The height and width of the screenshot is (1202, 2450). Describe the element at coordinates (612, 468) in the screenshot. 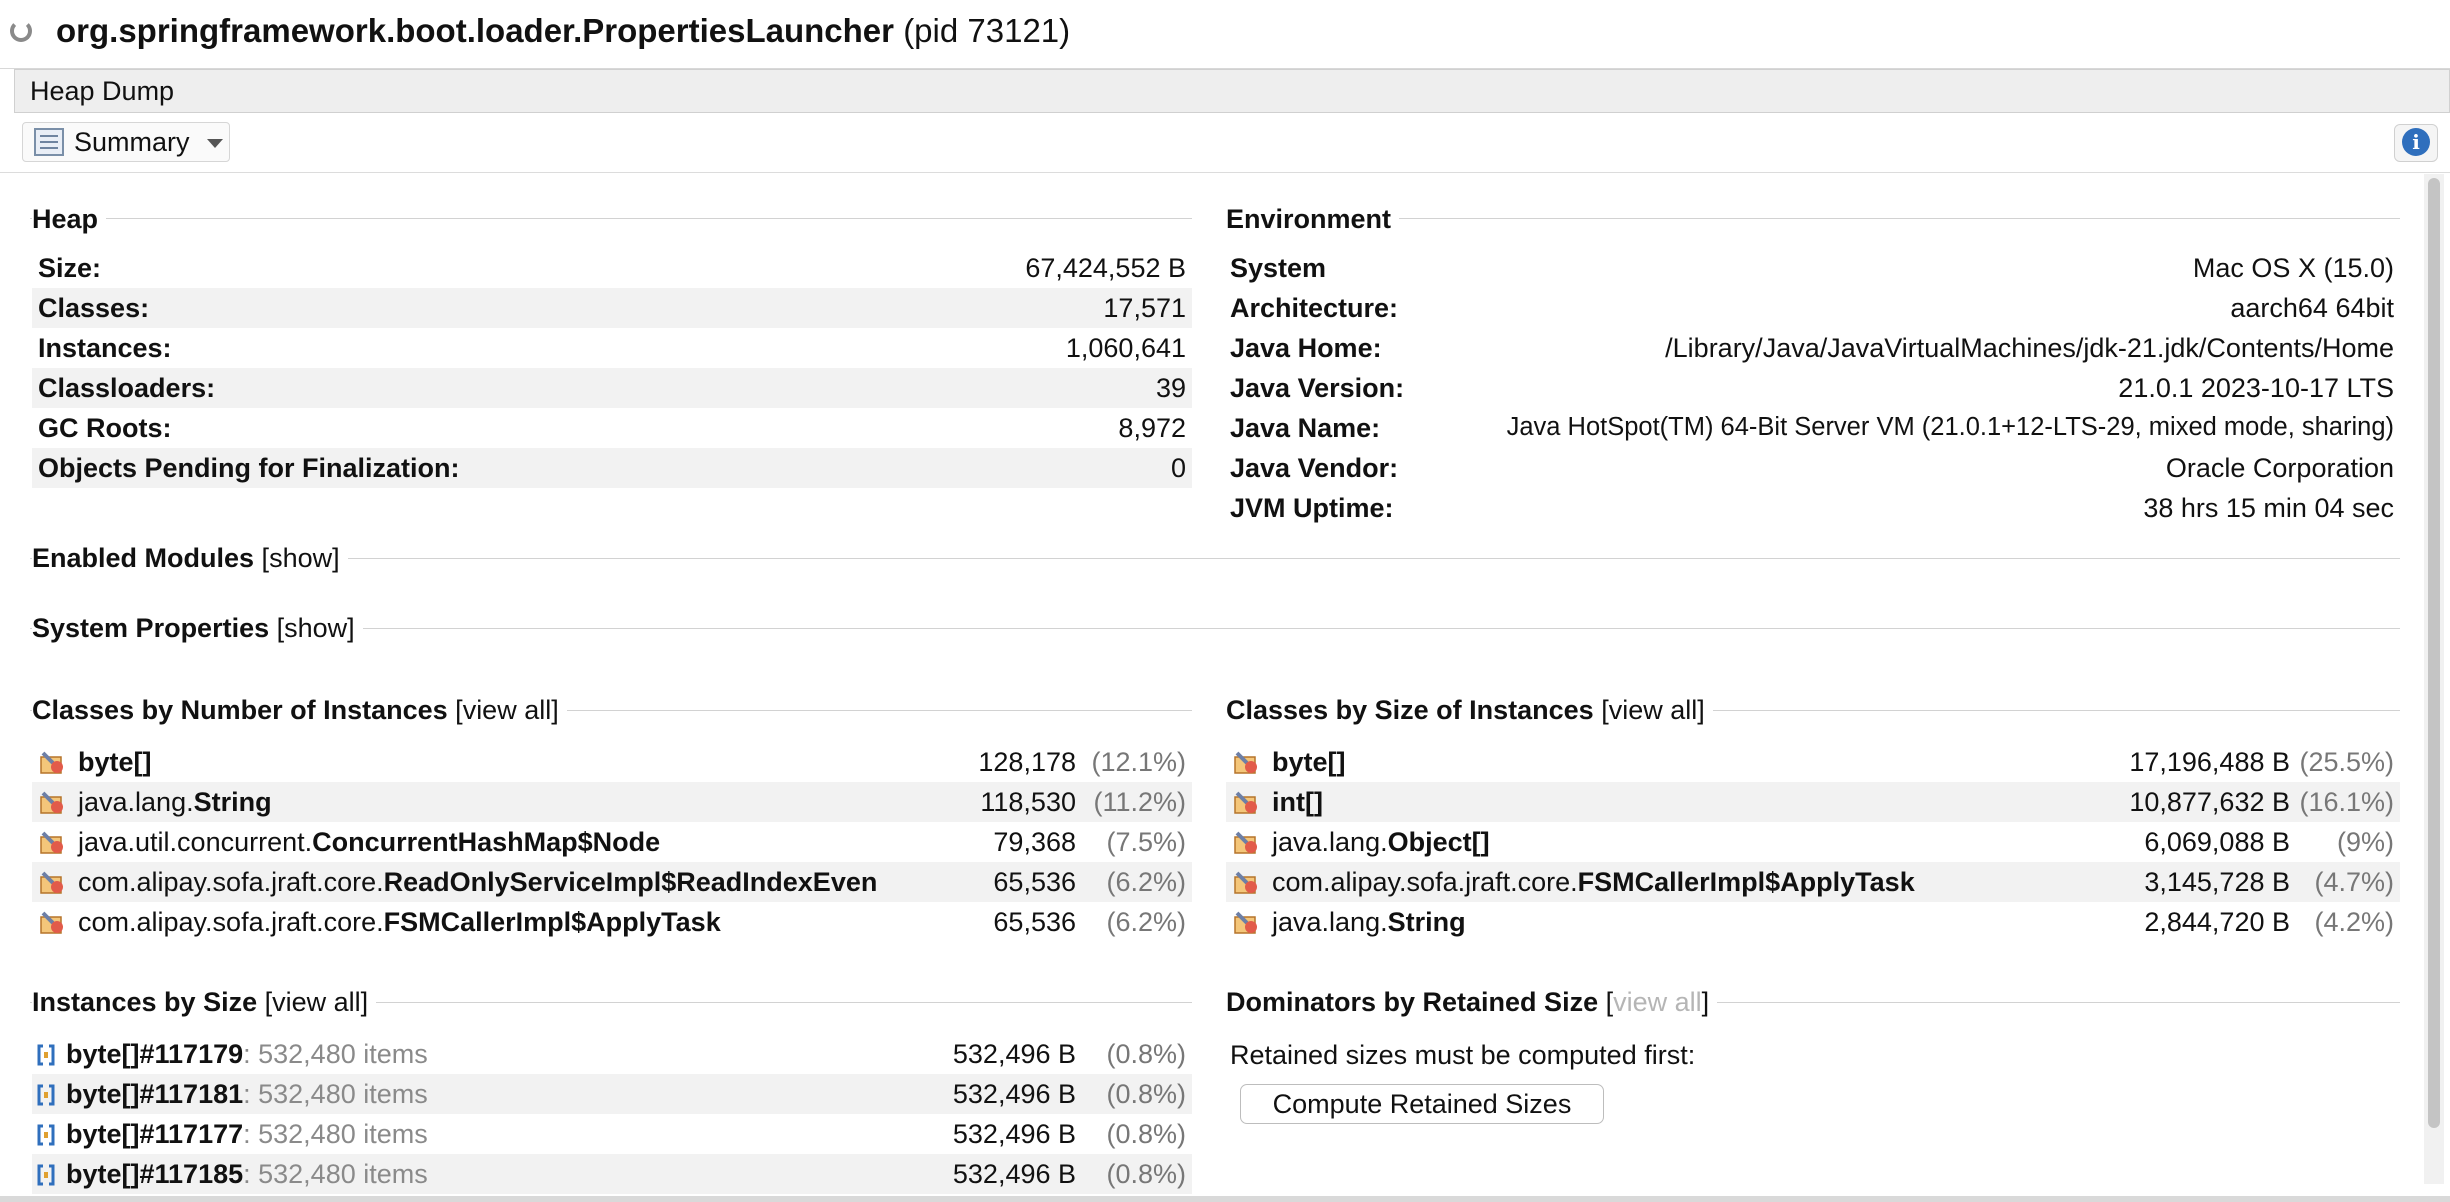

I see `heap-row: Objects Pending for Finalization: 0` at that location.